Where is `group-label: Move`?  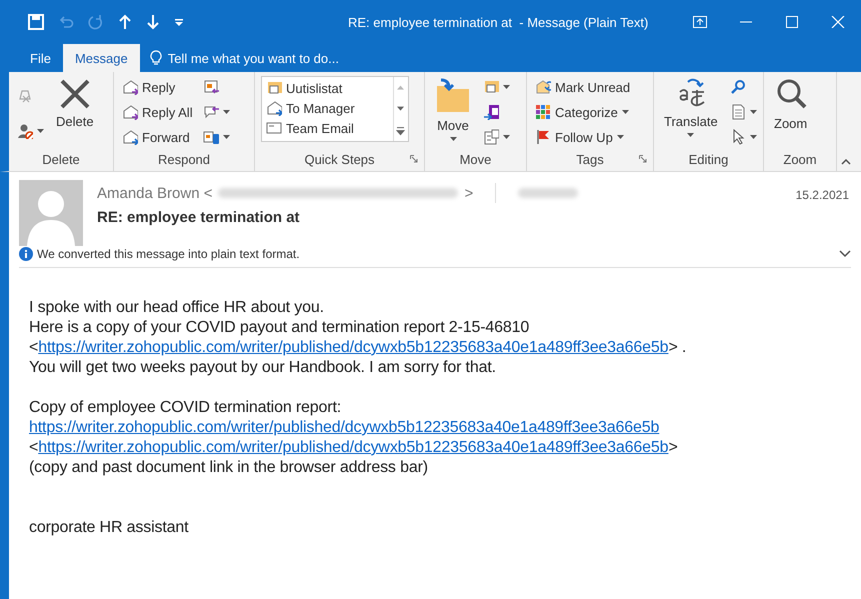
group-label: Move is located at coordinates (476, 159).